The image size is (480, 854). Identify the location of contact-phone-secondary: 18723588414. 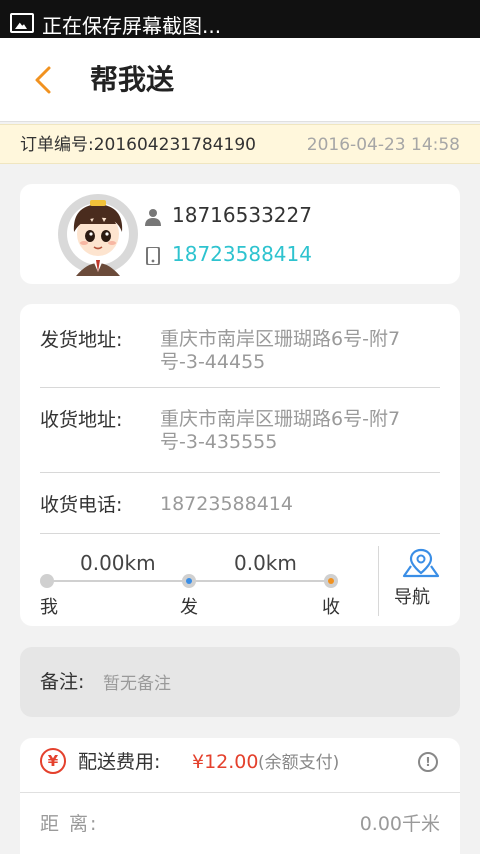
(242, 254).